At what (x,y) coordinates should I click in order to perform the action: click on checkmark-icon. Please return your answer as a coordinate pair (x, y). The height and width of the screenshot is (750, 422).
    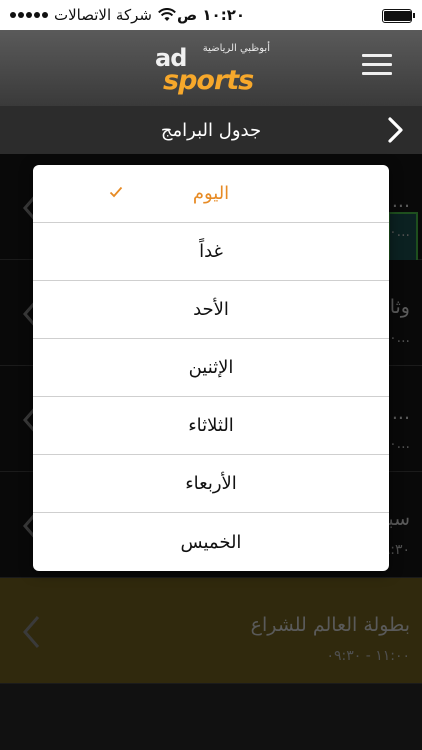
    Looking at the image, I should click on (116, 192).